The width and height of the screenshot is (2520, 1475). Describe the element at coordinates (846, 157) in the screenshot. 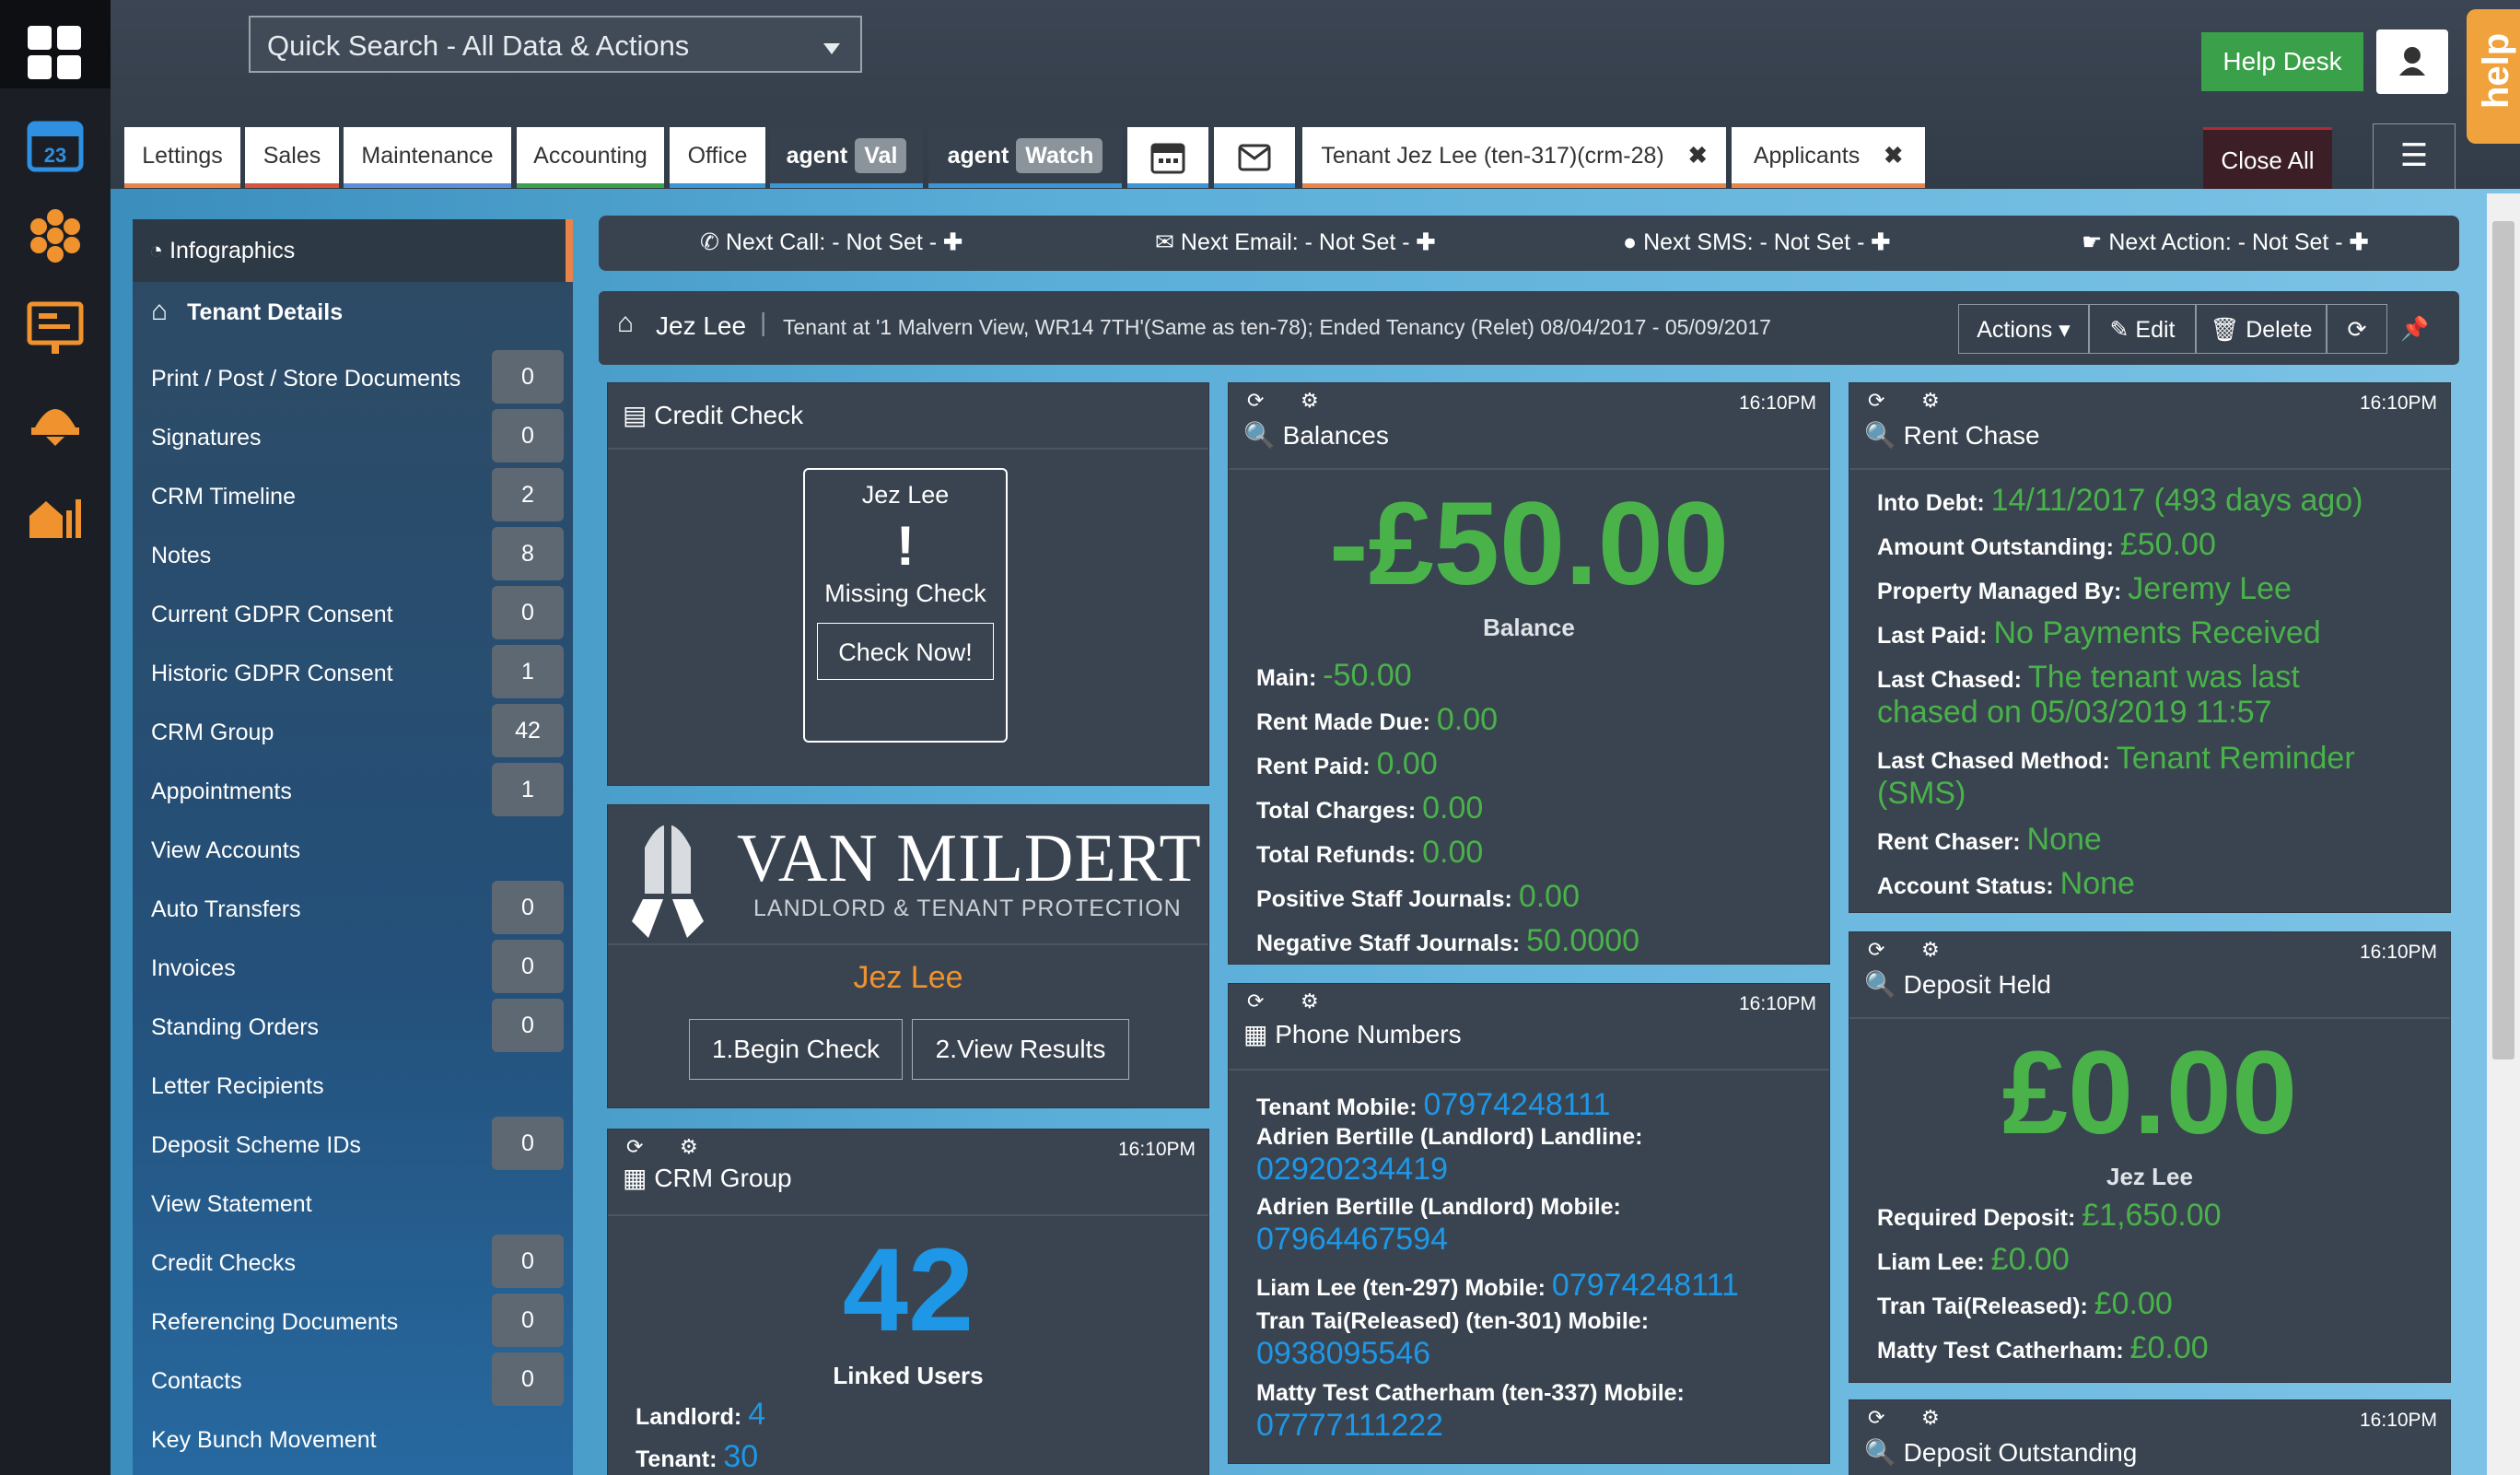

I see `tab-agent-val: agent Val` at that location.